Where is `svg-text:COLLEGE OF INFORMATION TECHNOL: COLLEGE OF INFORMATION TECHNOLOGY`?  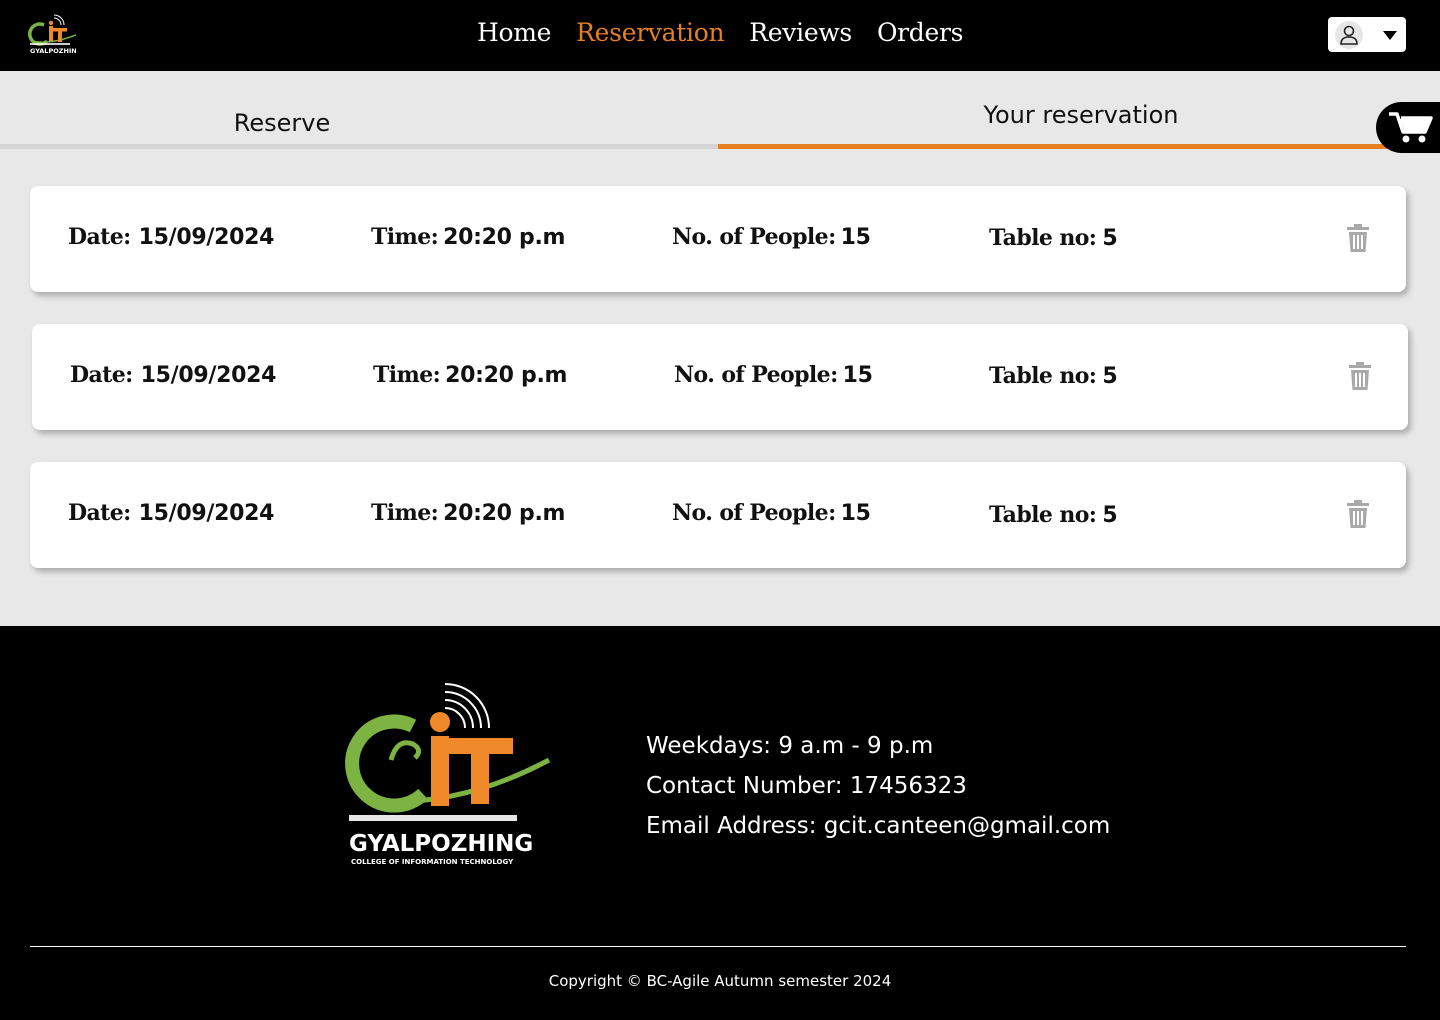 svg-text:COLLEGE OF INFORMATION TECHNOL: COLLEGE OF INFORMATION TECHNOLOGY is located at coordinates (432, 862).